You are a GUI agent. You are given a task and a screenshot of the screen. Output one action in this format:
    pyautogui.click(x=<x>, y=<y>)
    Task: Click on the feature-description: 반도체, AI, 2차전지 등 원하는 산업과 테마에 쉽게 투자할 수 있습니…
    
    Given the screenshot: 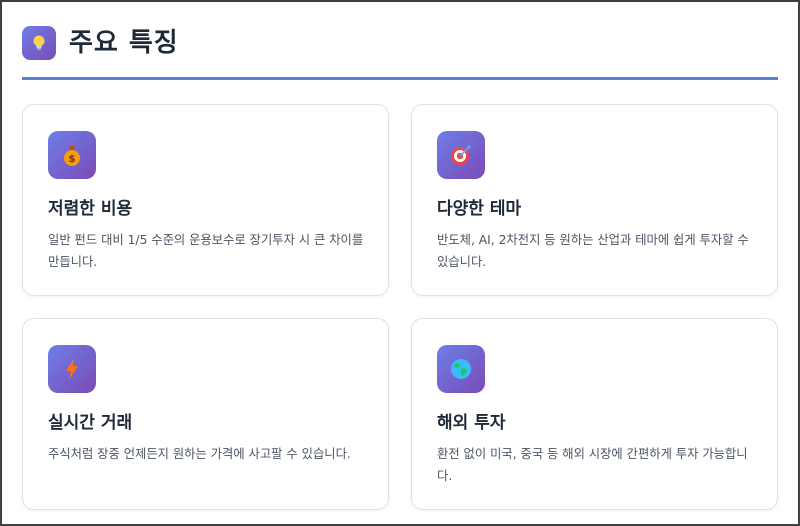 What is the action you would take?
    pyautogui.click(x=593, y=251)
    